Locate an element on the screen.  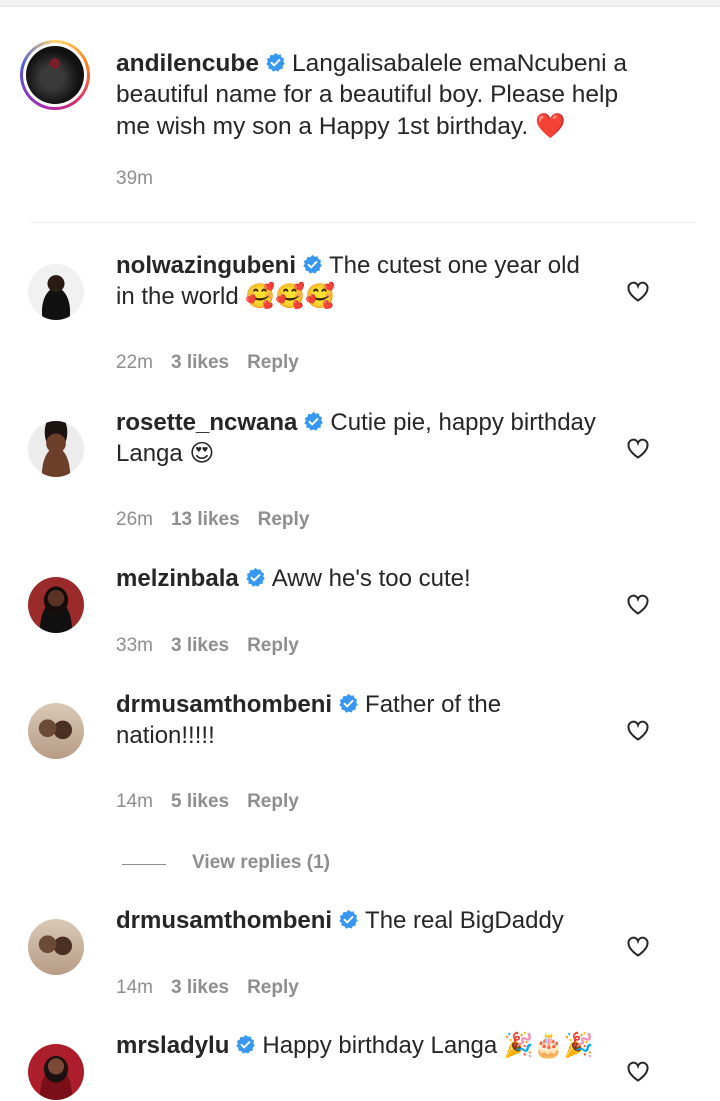
view-replies-label: View replies (1) is located at coordinates (261, 862).